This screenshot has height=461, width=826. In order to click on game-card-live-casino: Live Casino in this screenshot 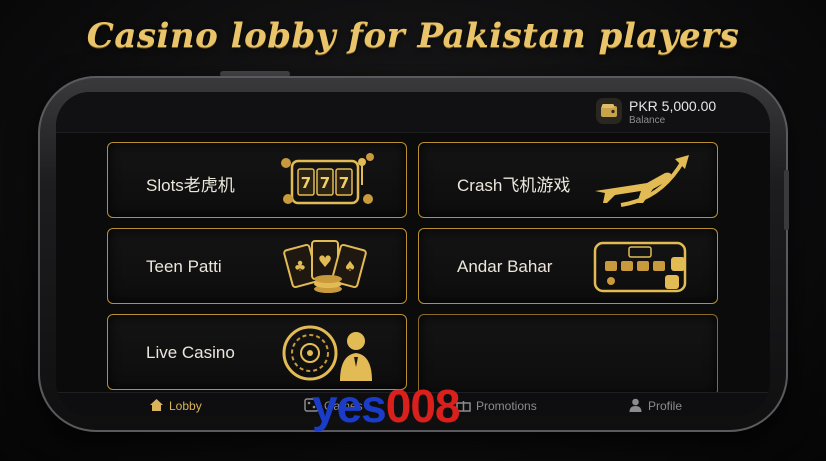, I will do `click(257, 352)`.